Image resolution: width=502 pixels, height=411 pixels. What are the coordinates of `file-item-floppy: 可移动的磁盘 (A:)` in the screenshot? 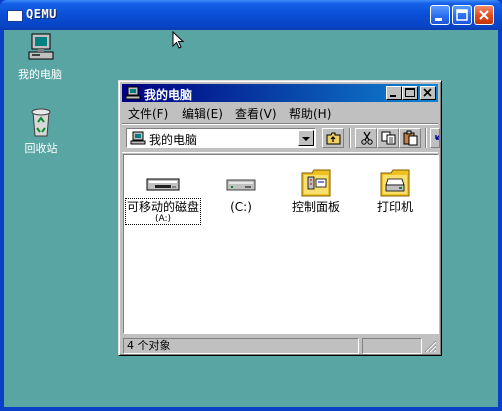 It's located at (163, 195).